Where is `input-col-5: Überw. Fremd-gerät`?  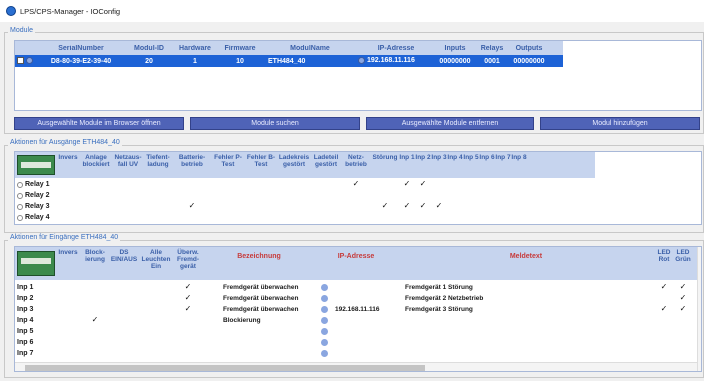 input-col-5: Überw. Fremd-gerät is located at coordinates (188, 259).